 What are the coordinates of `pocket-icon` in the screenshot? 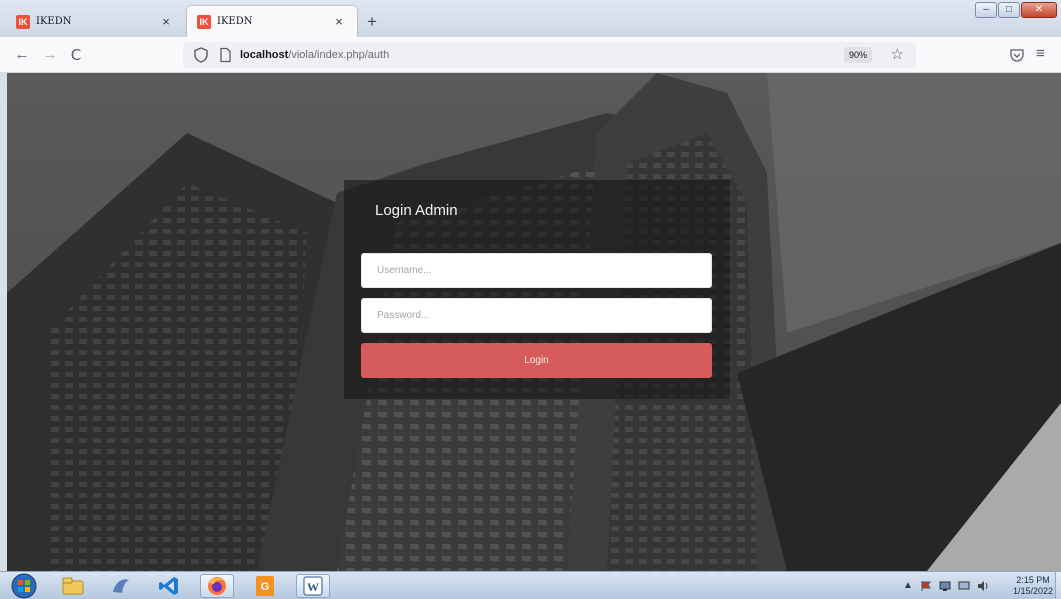 It's located at (1017, 55).